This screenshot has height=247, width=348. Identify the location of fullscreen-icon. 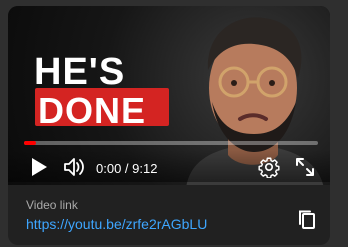
(305, 167).